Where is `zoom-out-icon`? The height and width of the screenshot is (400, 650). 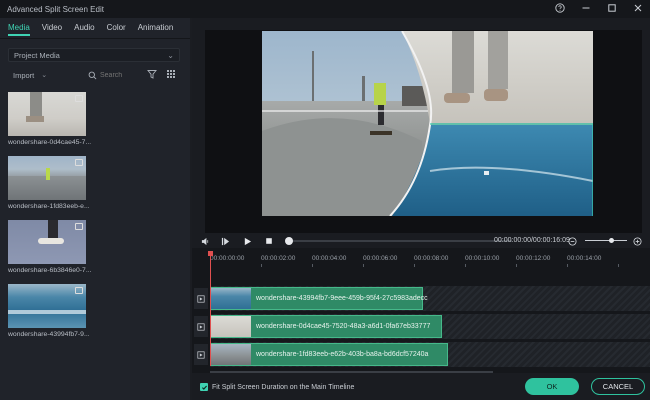
zoom-out-icon is located at coordinates (572, 241).